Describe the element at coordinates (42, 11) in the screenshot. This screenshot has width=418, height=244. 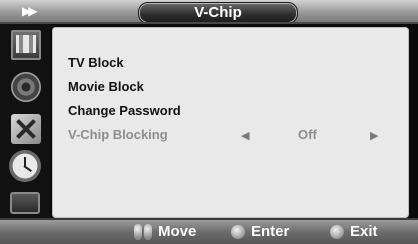
I see `skip-forward-icon: ▶▶` at that location.